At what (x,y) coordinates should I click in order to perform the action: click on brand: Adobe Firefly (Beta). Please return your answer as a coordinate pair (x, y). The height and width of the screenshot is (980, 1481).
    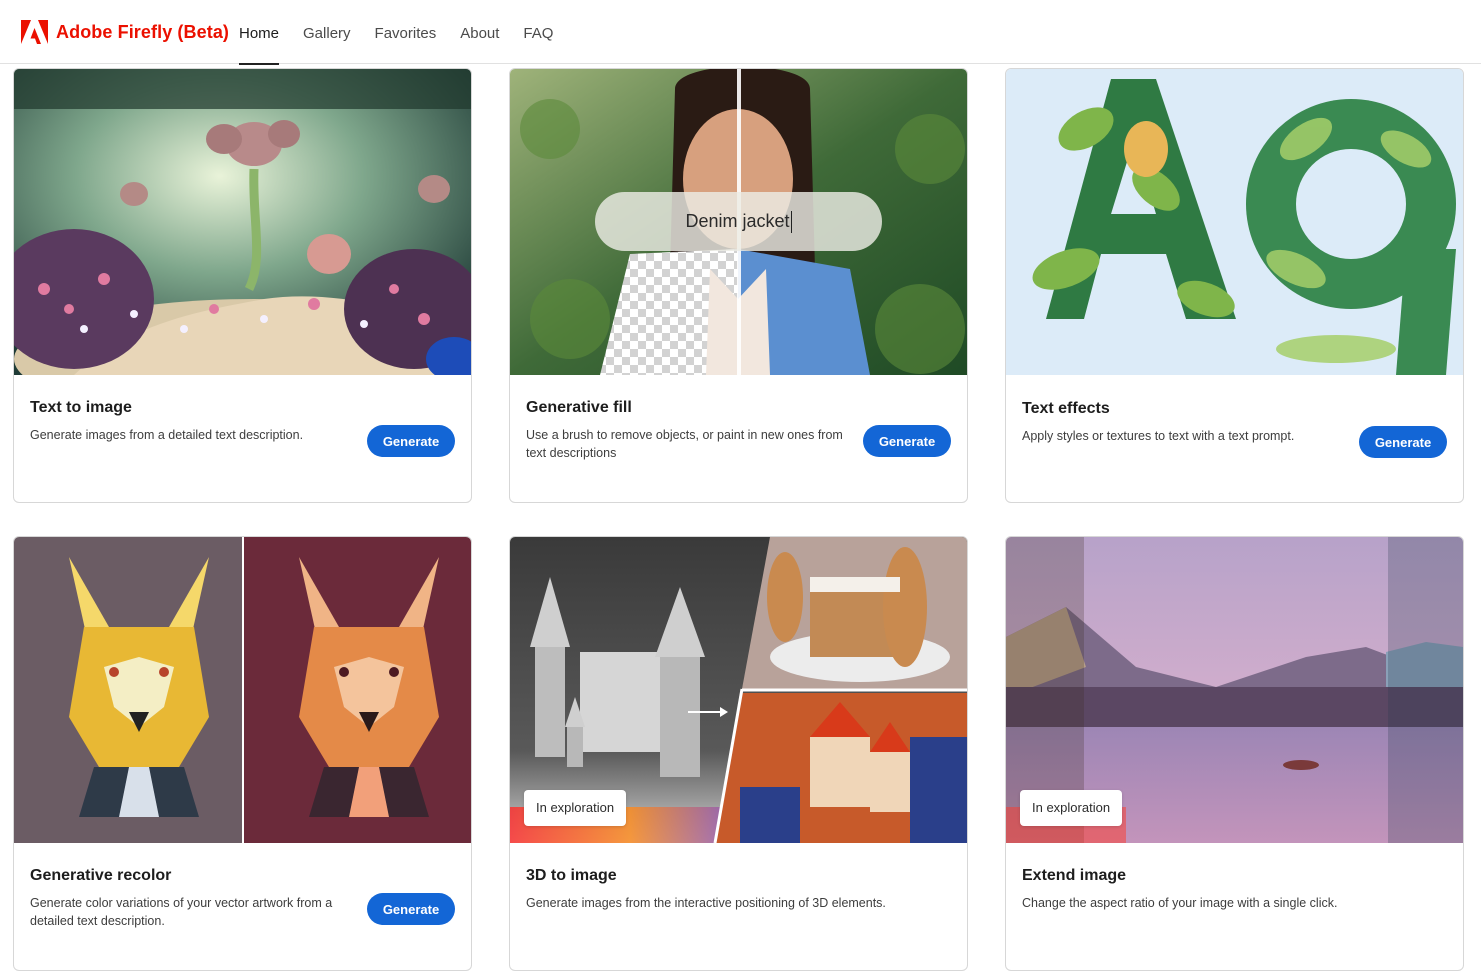
    Looking at the image, I should click on (125, 32).